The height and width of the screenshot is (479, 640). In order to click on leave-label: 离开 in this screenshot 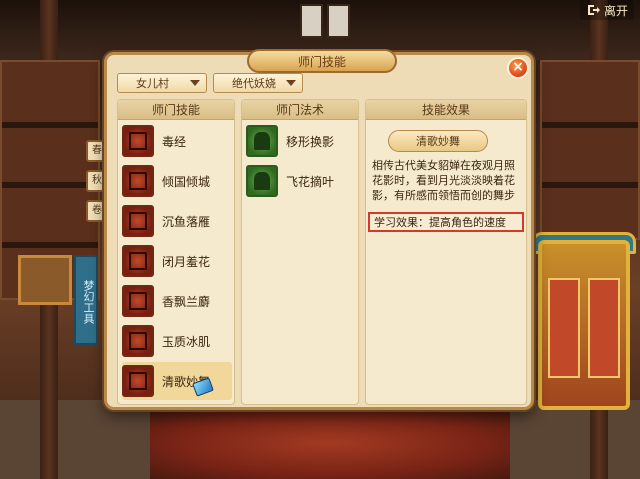, I will do `click(615, 10)`.